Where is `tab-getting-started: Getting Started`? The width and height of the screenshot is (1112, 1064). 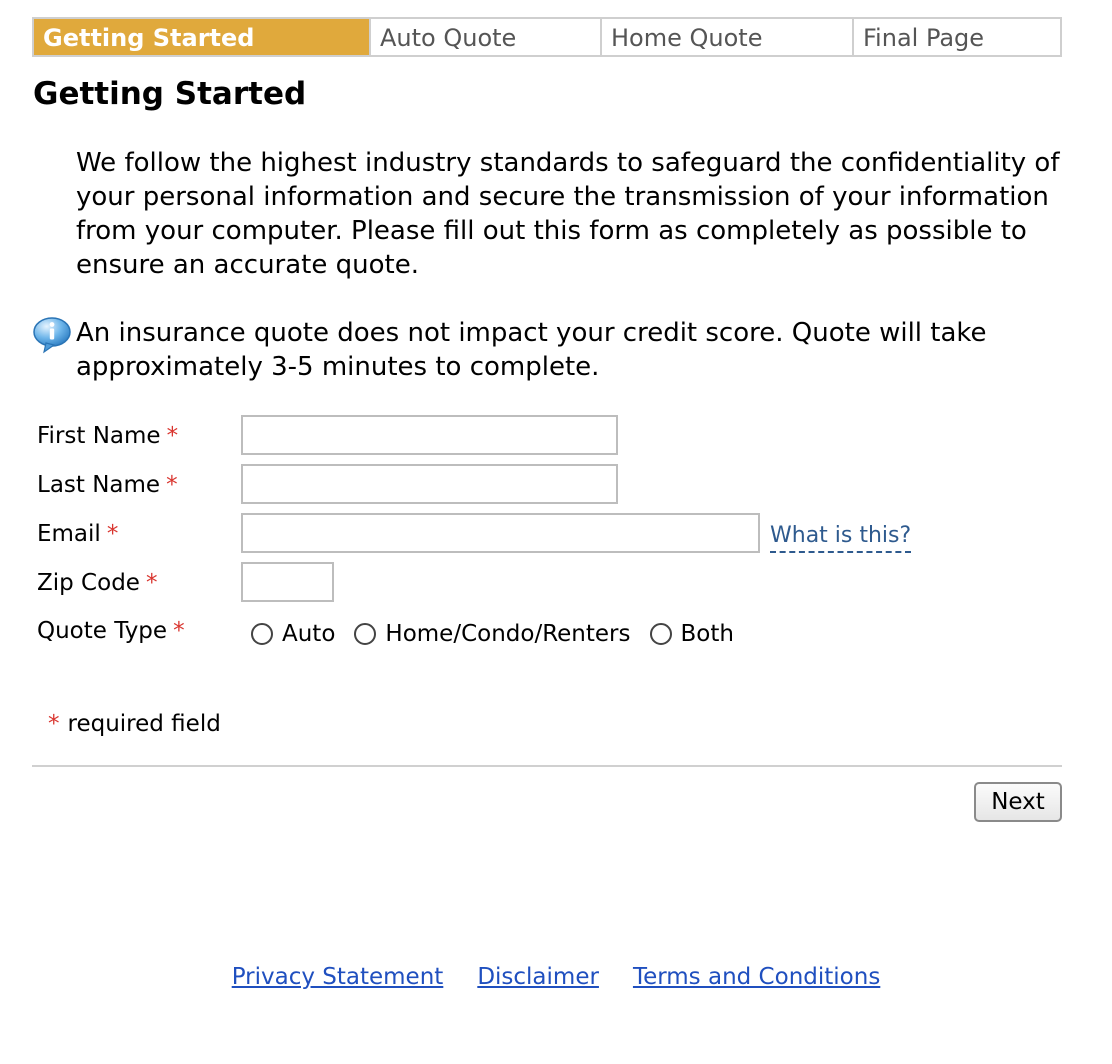
tab-getting-started: Getting Started is located at coordinates (201, 37).